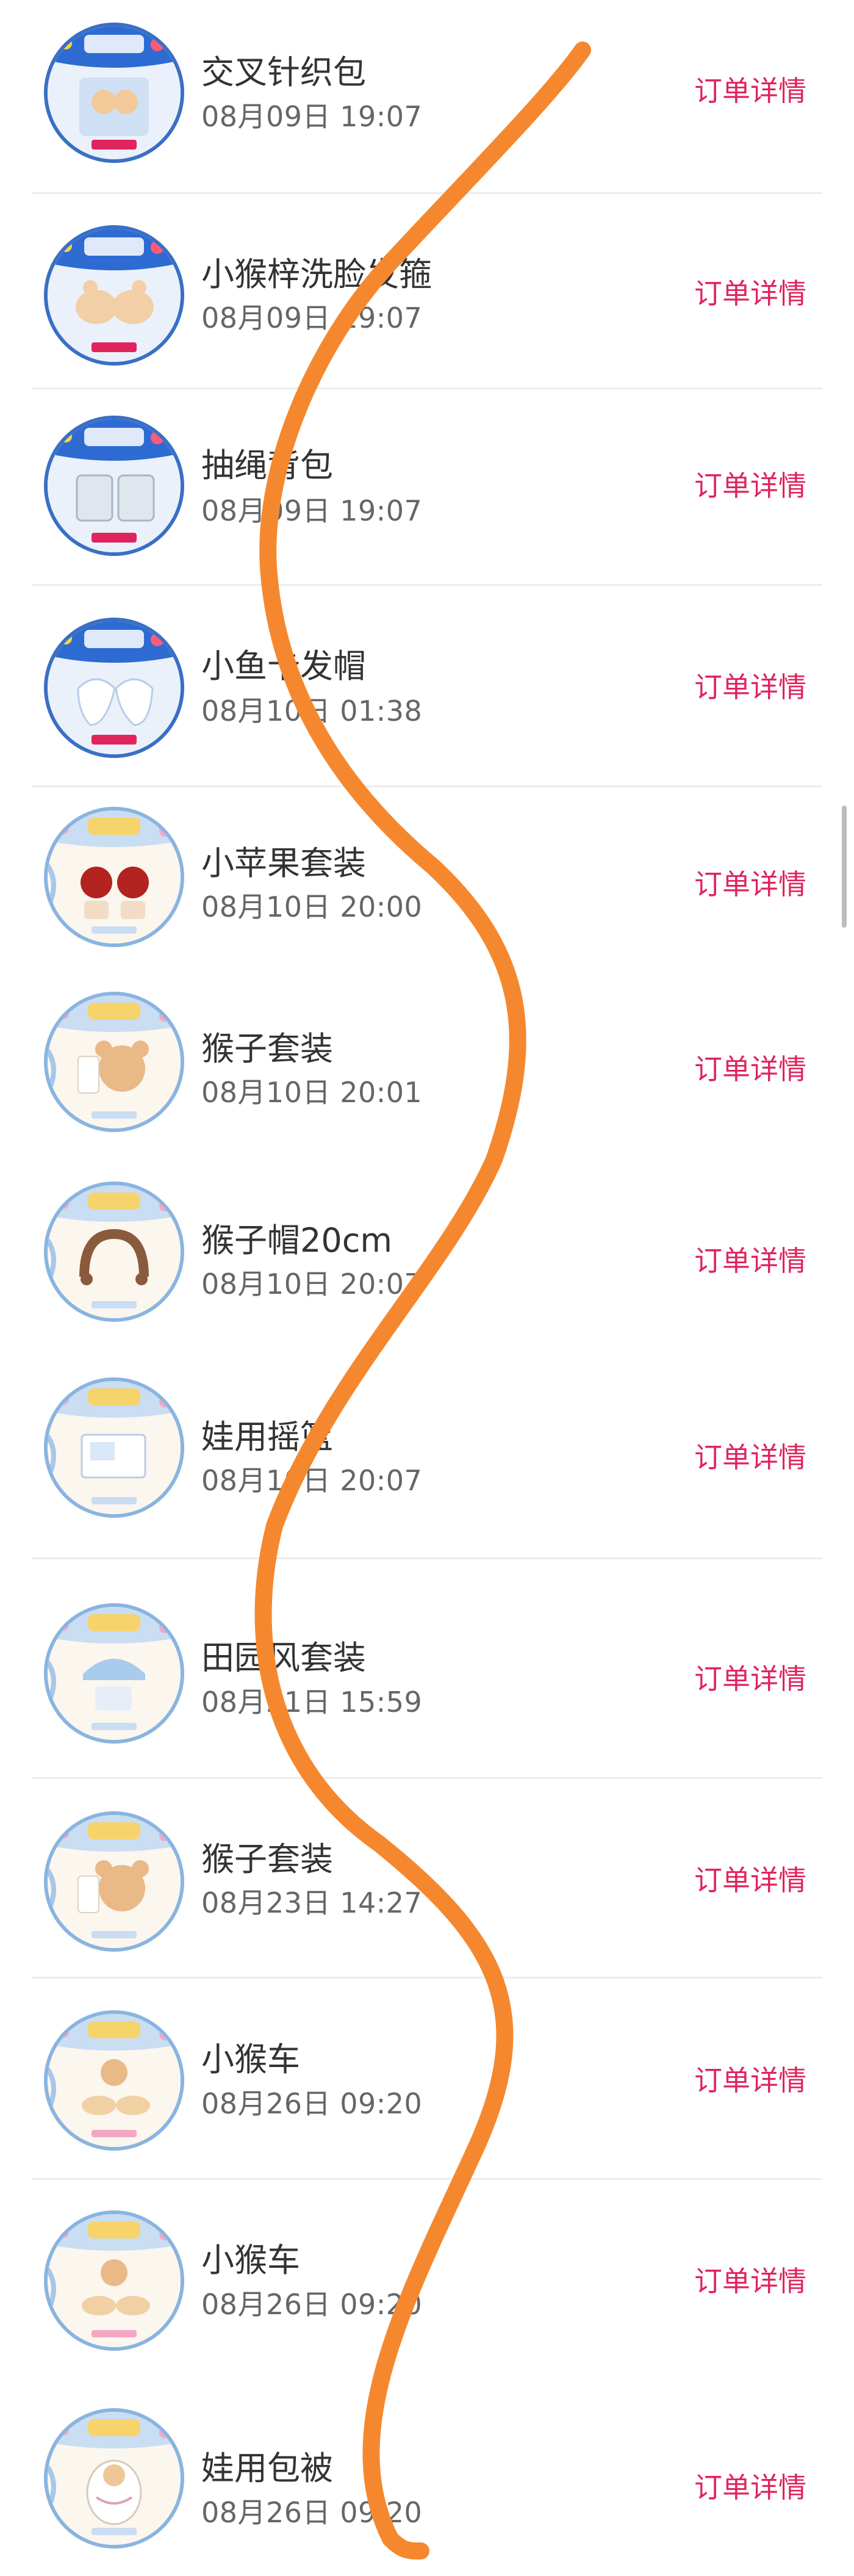 The image size is (854, 2576). Describe the element at coordinates (283, 1658) in the screenshot. I see `order-title: 田园风套装` at that location.